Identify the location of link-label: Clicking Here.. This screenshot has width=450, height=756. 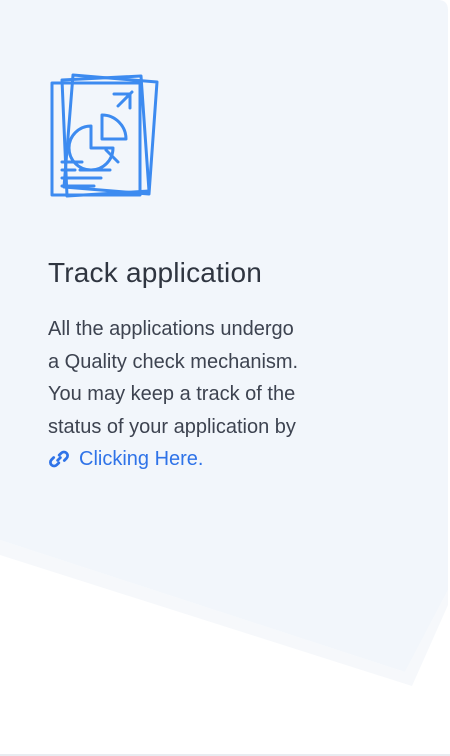
(141, 459).